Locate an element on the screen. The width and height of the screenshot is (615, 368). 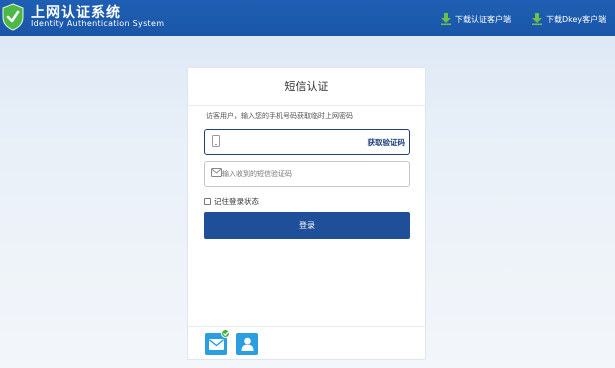
mobile-phone-icon is located at coordinates (216, 141).